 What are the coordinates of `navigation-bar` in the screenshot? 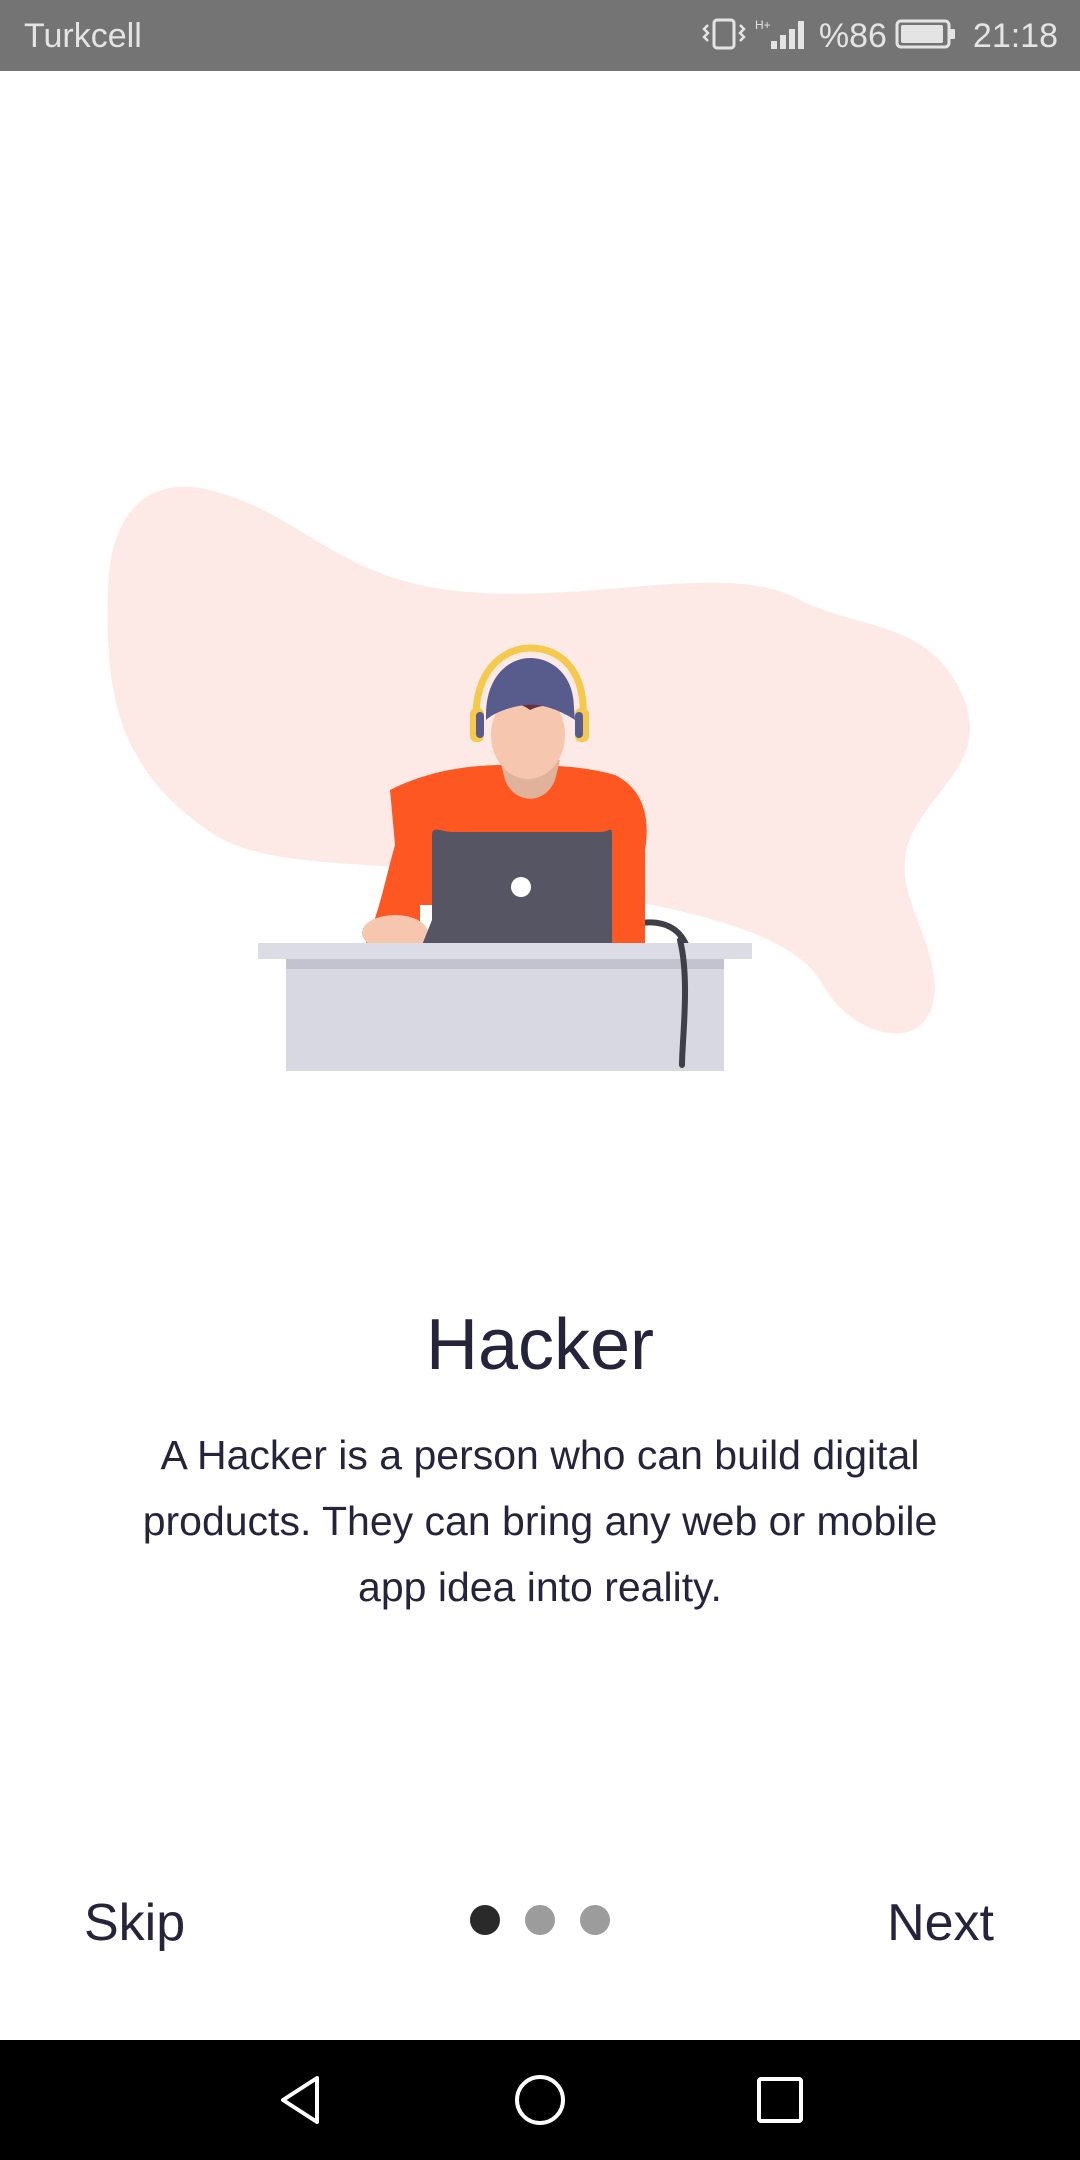 It's located at (540, 2100).